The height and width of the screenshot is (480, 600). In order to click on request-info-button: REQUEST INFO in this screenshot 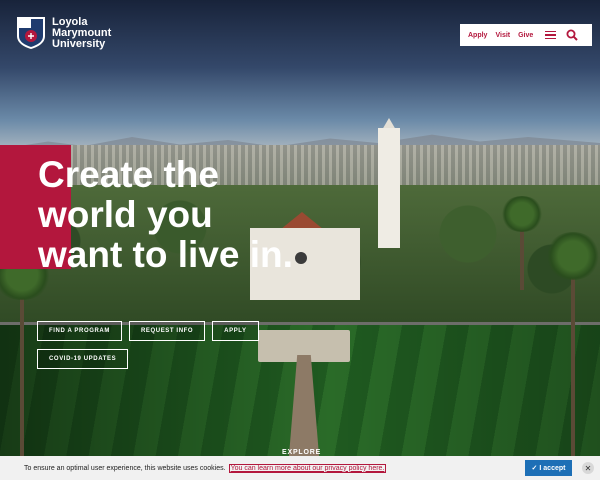, I will do `click(167, 331)`.